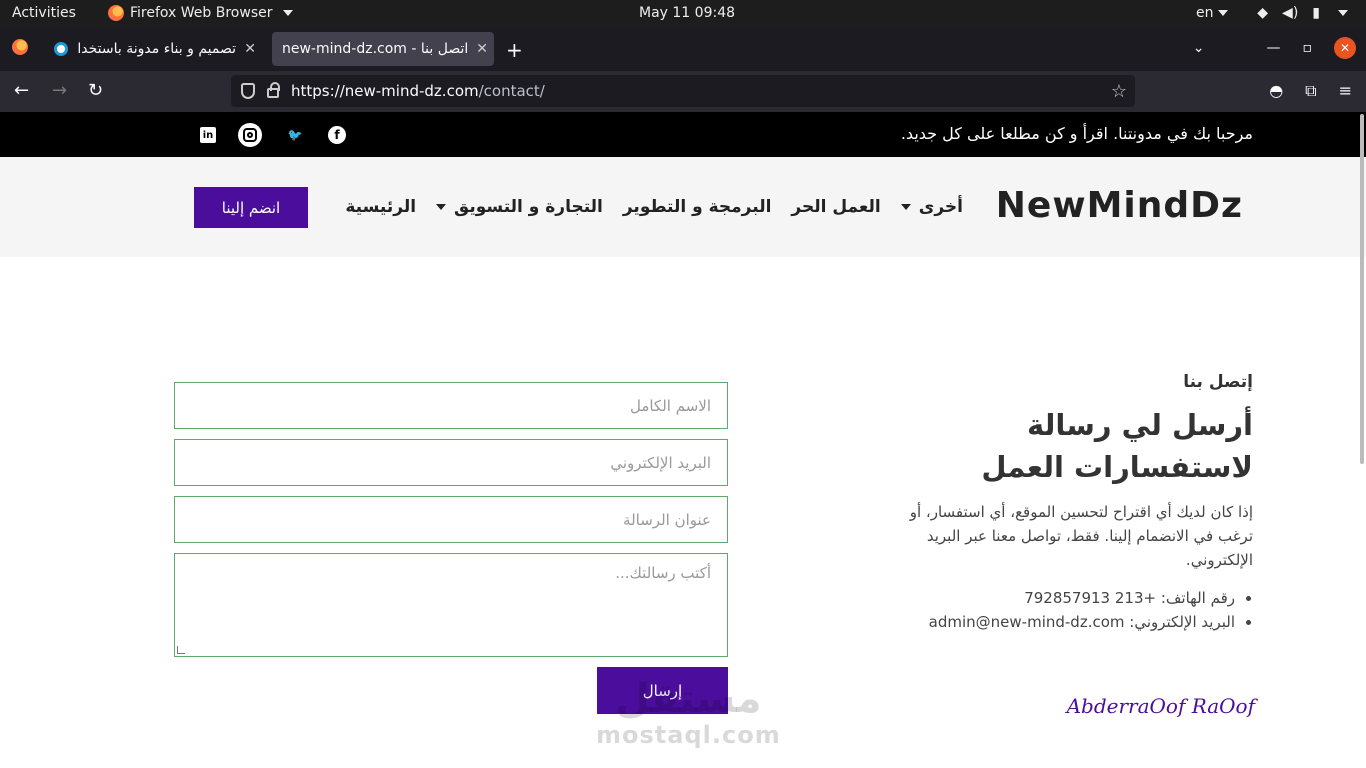 The image size is (1366, 768). What do you see at coordinates (44, 13) in the screenshot?
I see `activities-button: Activities` at bounding box center [44, 13].